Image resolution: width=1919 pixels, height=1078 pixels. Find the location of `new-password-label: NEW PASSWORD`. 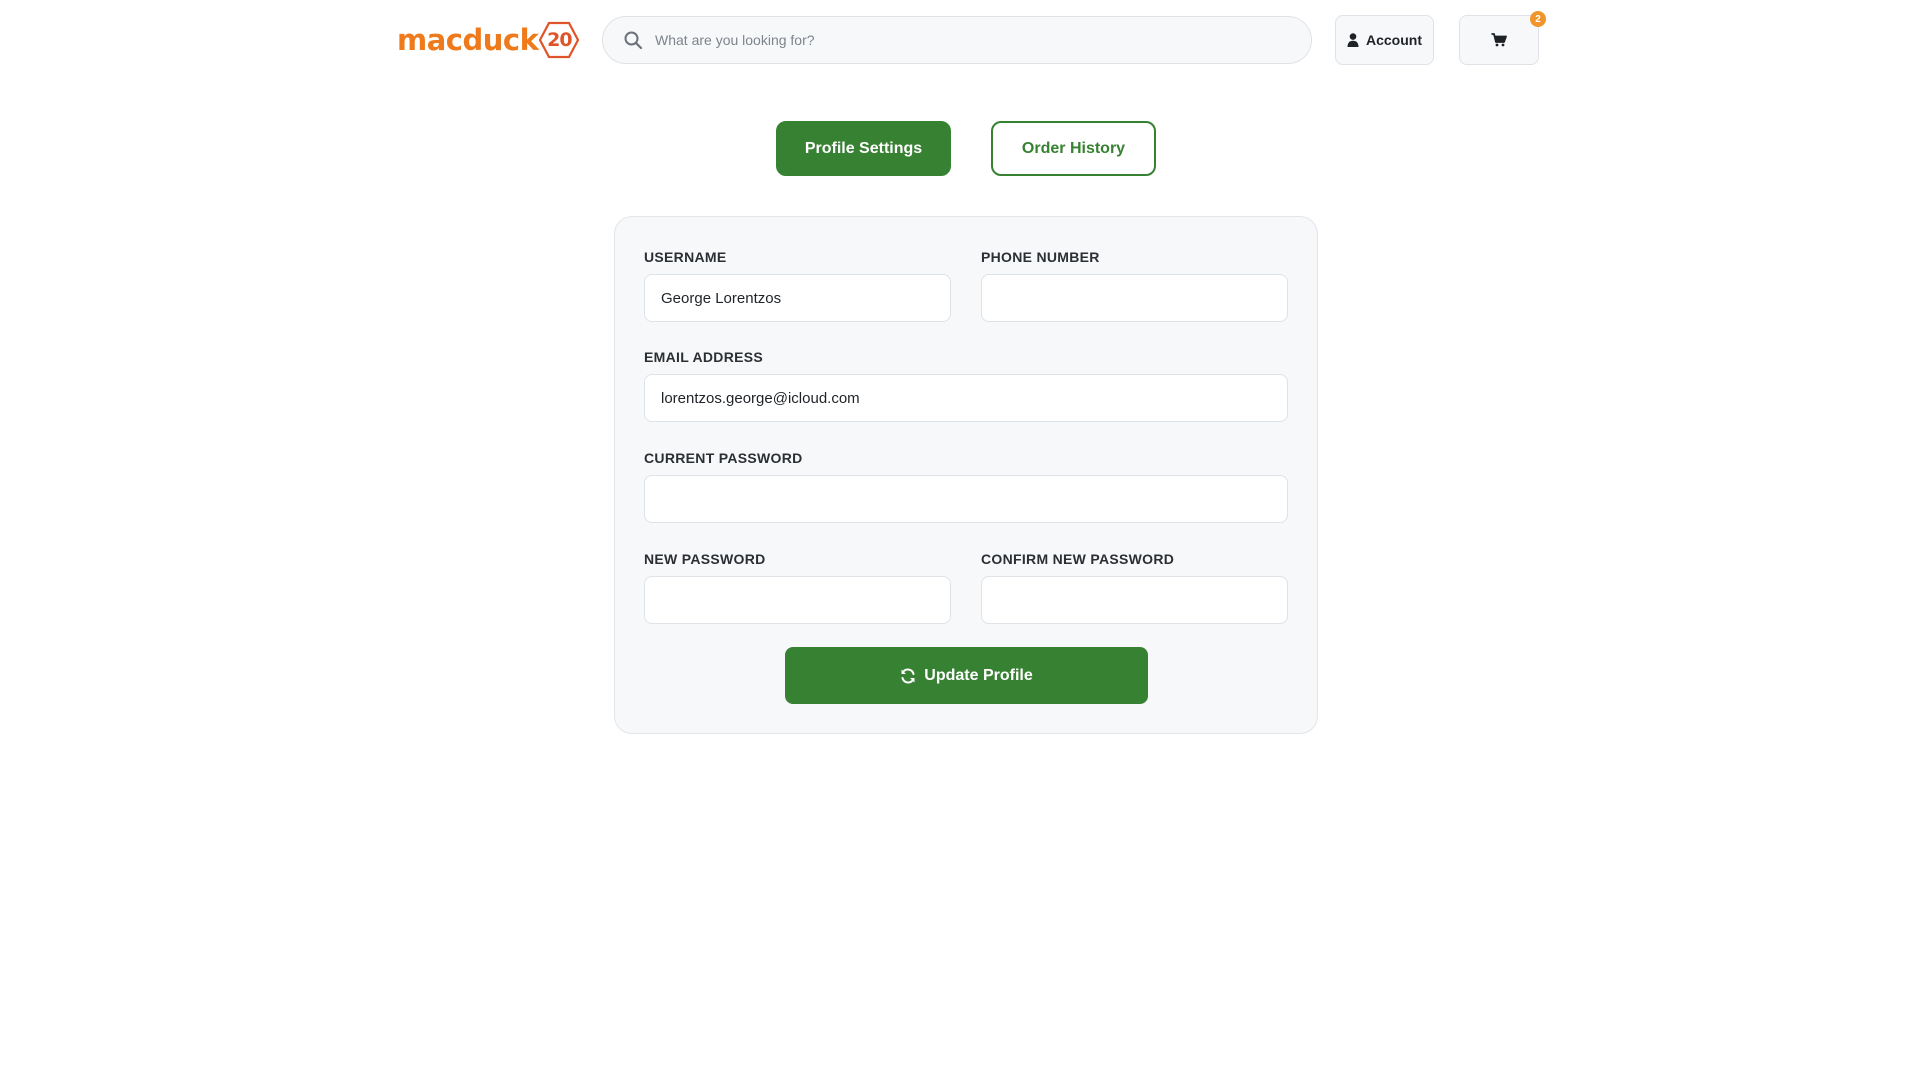

new-password-label: NEW PASSWORD is located at coordinates (705, 559).